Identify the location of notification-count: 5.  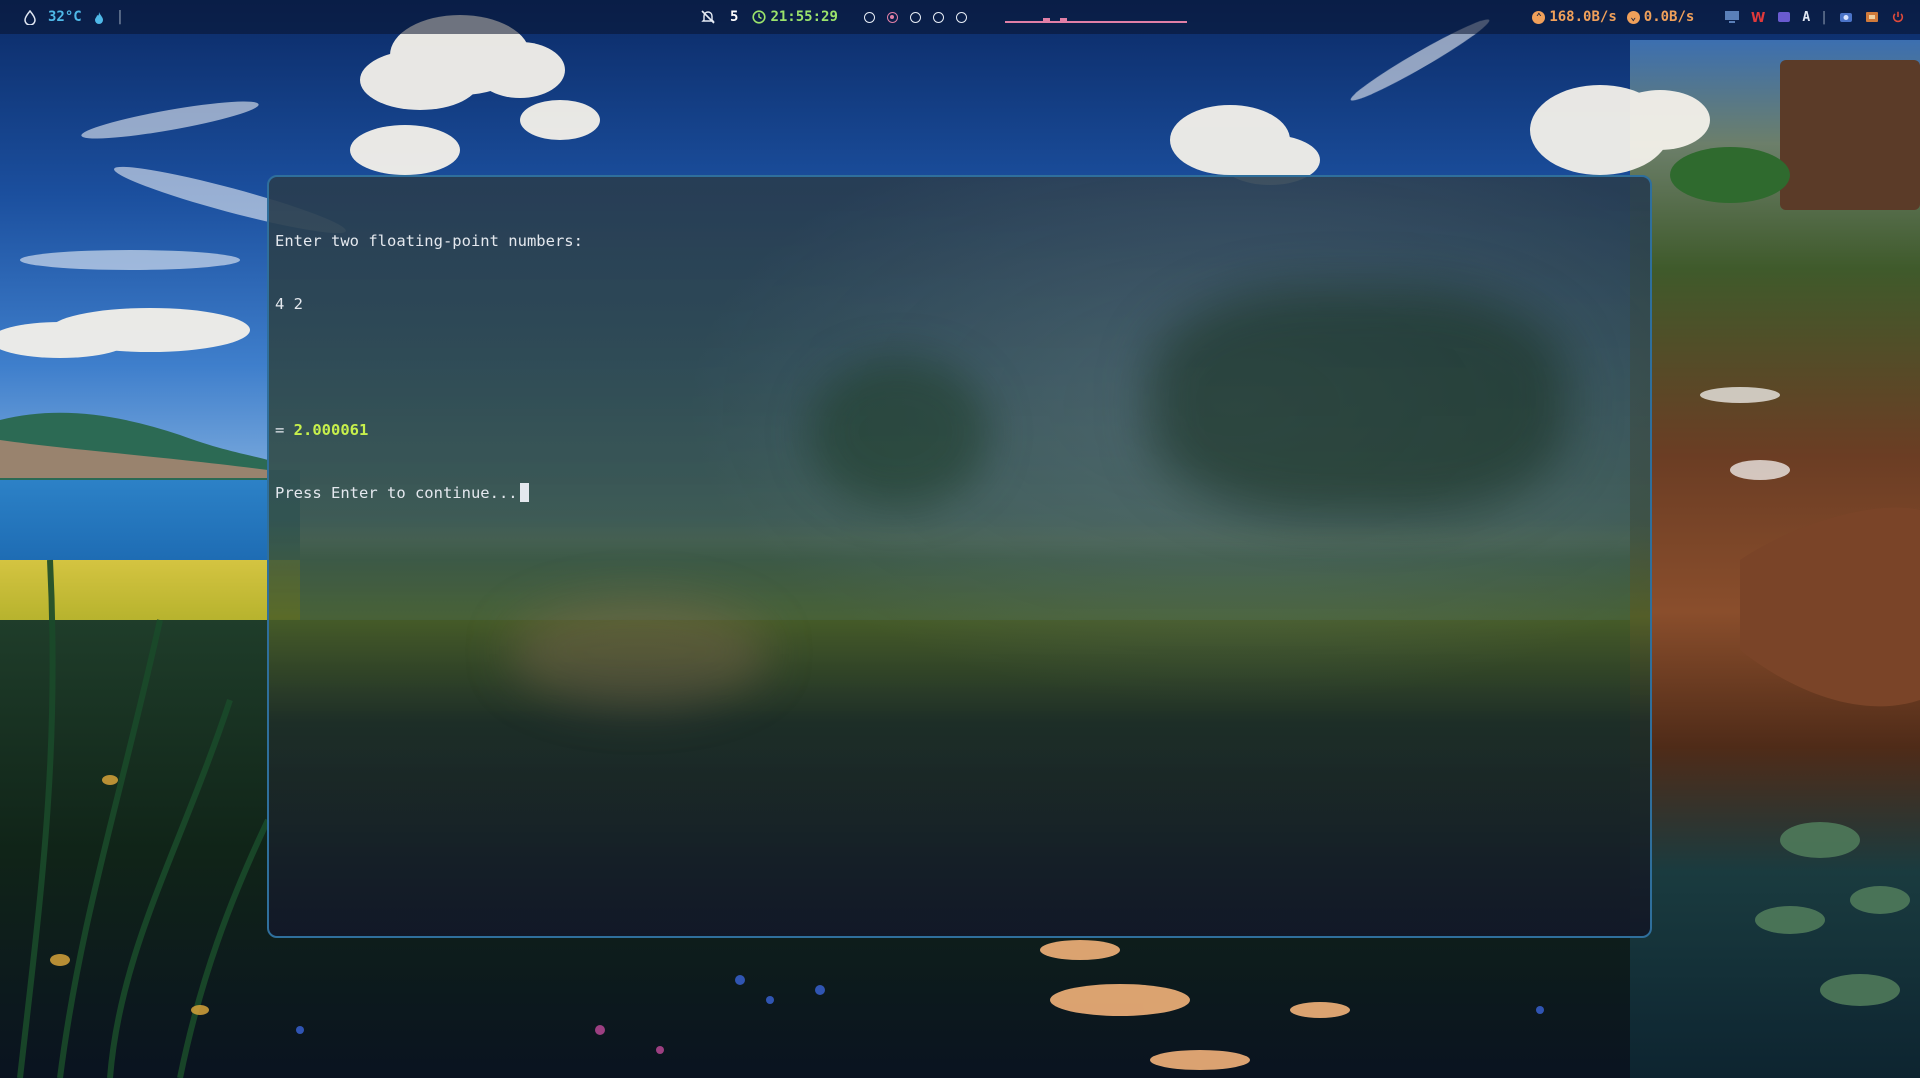
(734, 17).